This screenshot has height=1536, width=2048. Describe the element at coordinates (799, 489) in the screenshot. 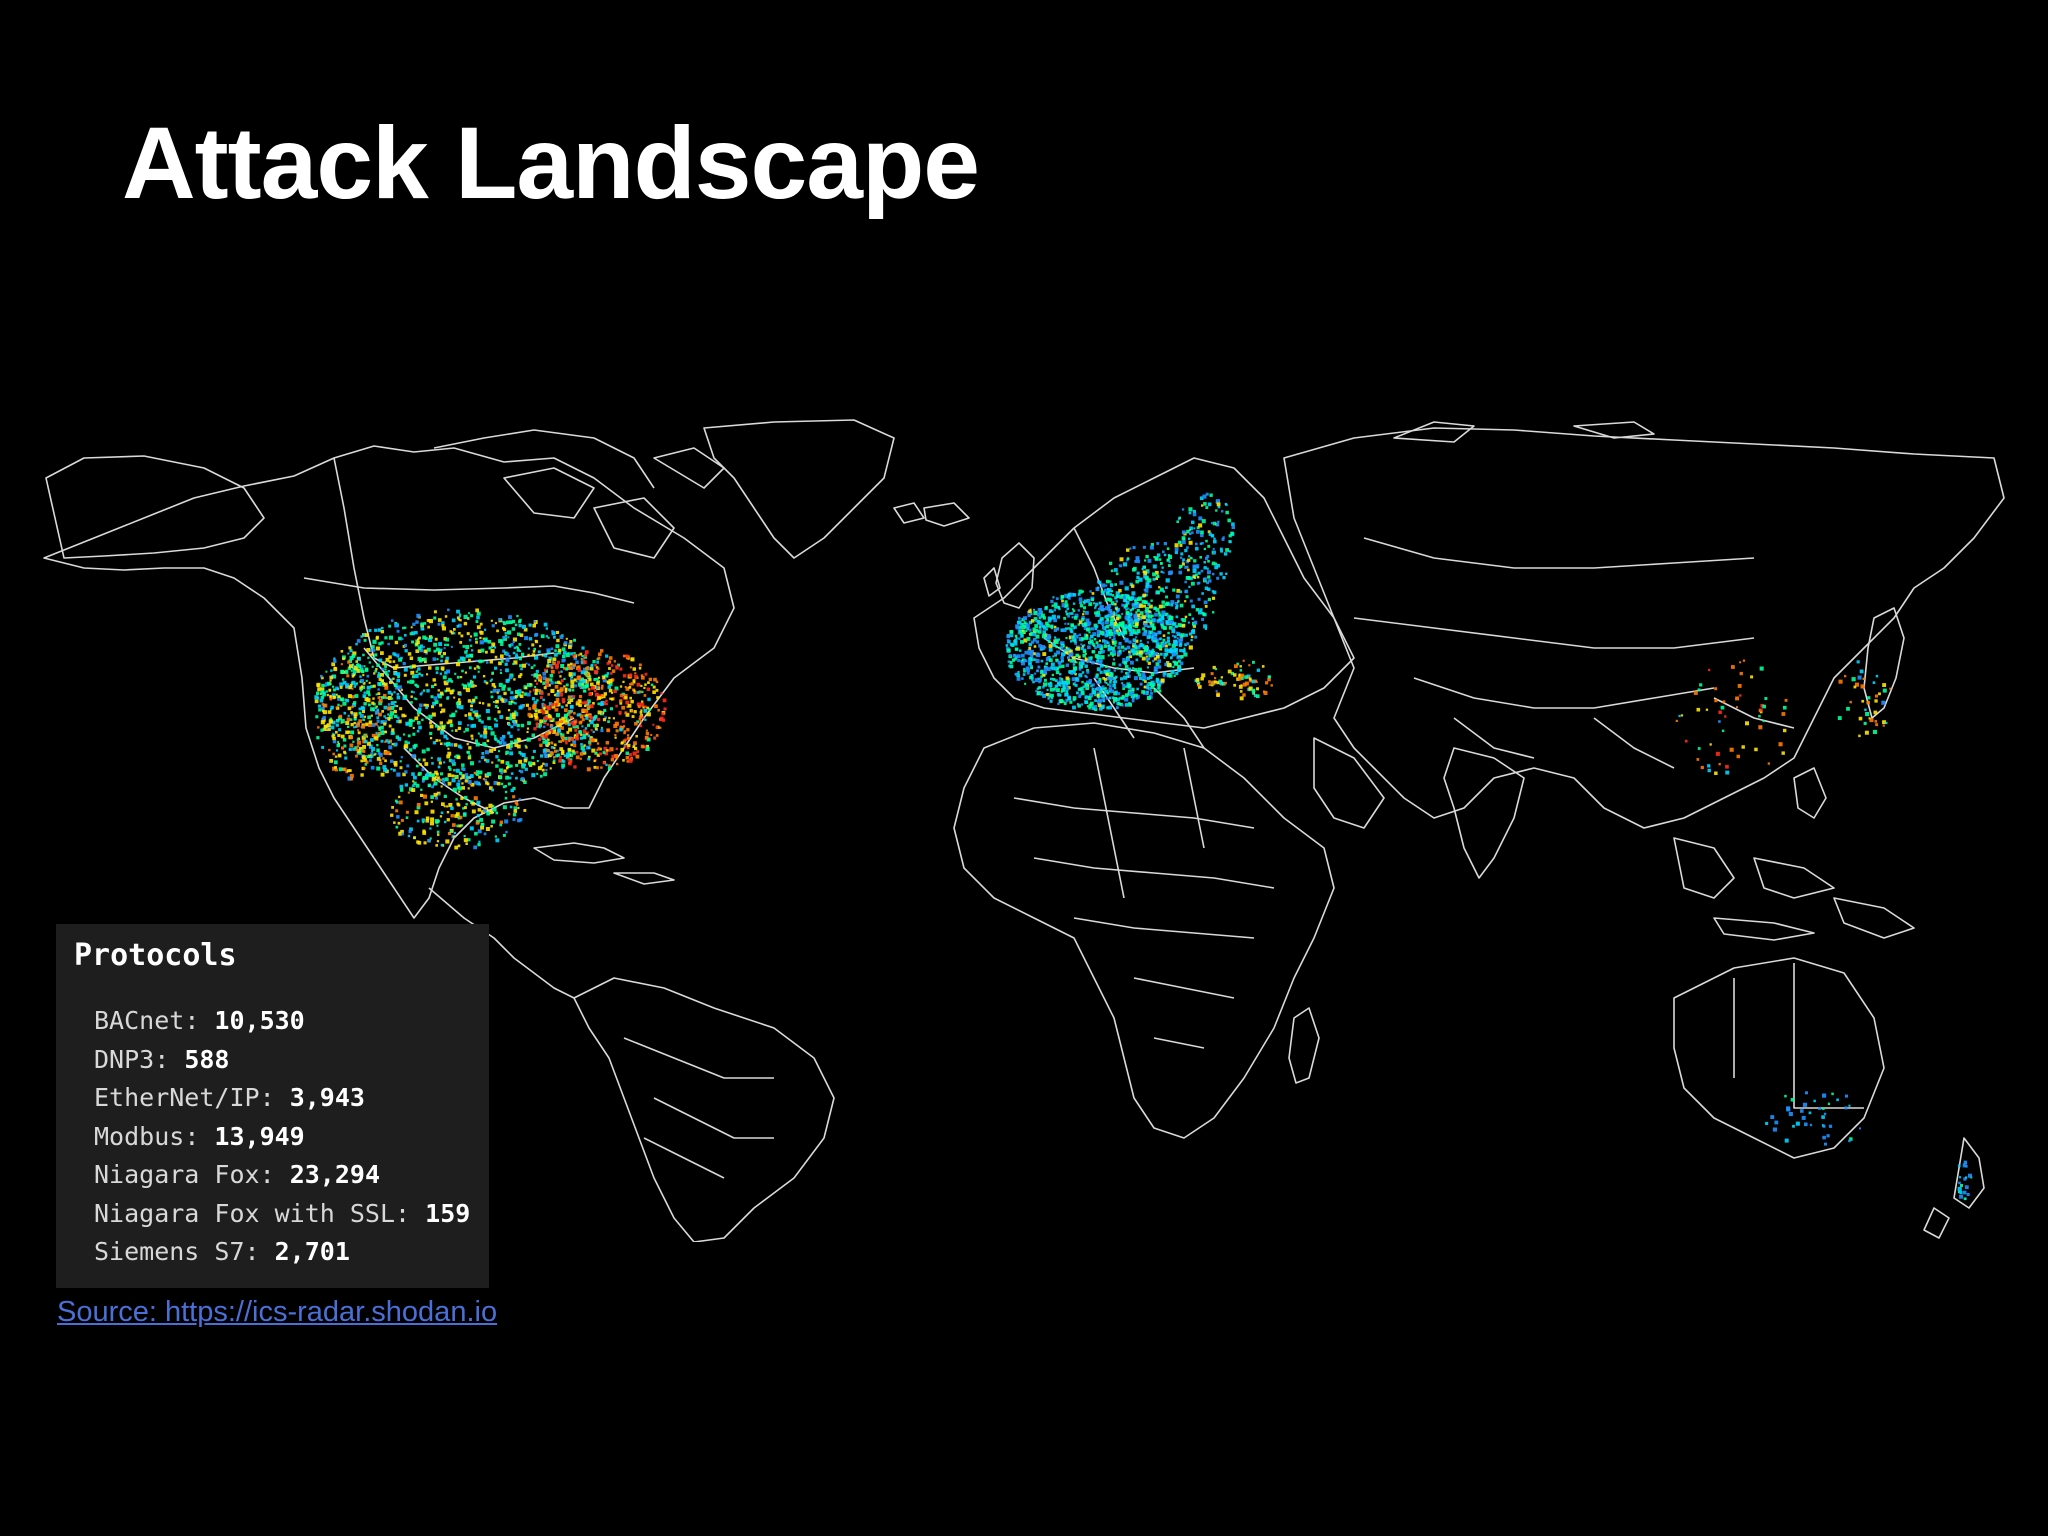

I see `outline-greenland` at that location.